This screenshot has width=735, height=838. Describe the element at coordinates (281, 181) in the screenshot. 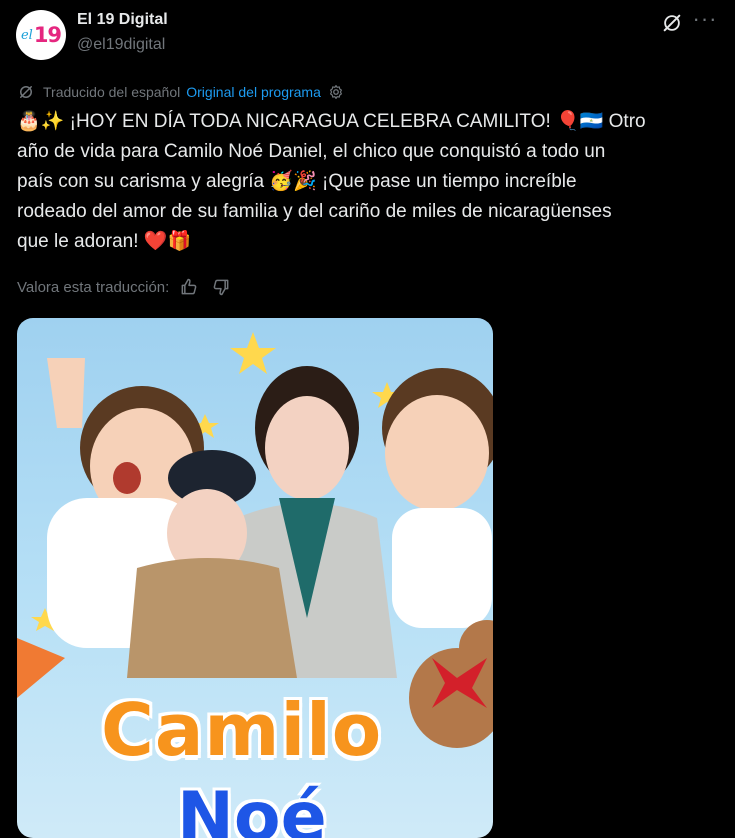

I see `party-face-emoji: 🥳` at that location.